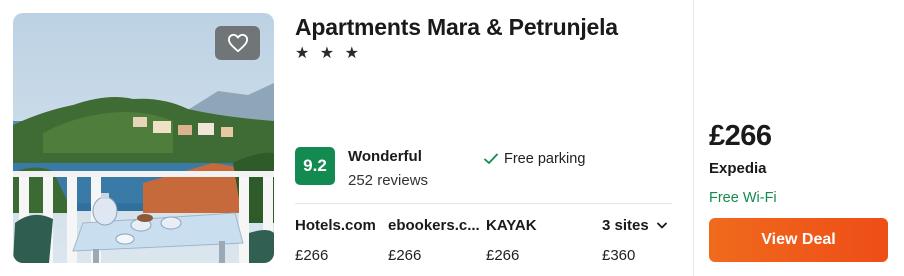 This screenshot has width=904, height=276. What do you see at coordinates (456, 27) in the screenshot?
I see `hotel-name: Apartments Mara & Petrunjela` at bounding box center [456, 27].